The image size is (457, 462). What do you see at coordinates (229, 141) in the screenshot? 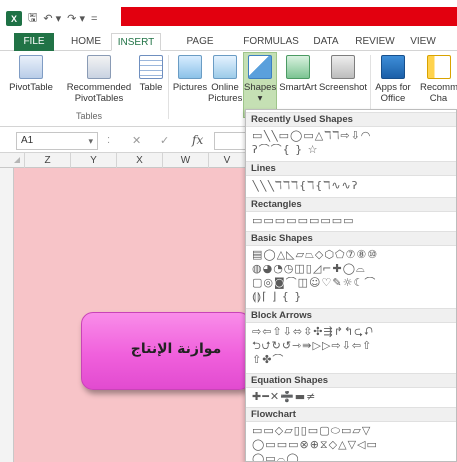
I see `formula-input` at bounding box center [229, 141].